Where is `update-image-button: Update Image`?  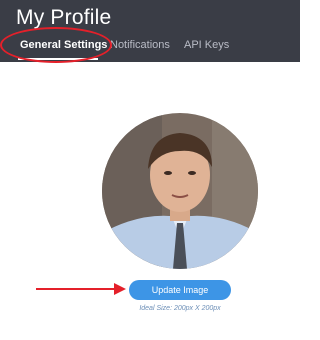
update-image-button: Update Image is located at coordinates (180, 290).